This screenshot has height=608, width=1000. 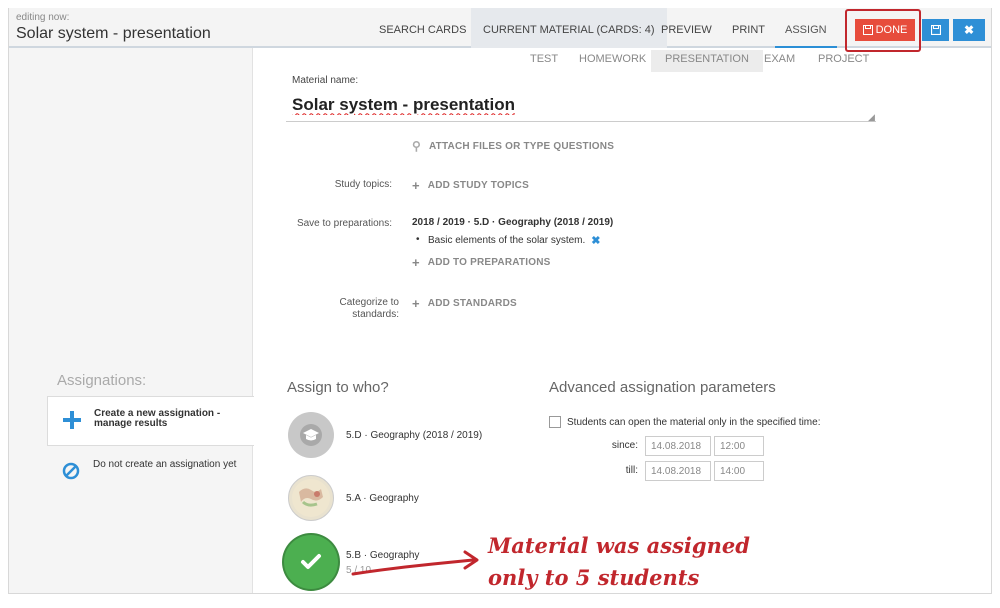 What do you see at coordinates (739, 446) in the screenshot?
I see `since-time-input` at bounding box center [739, 446].